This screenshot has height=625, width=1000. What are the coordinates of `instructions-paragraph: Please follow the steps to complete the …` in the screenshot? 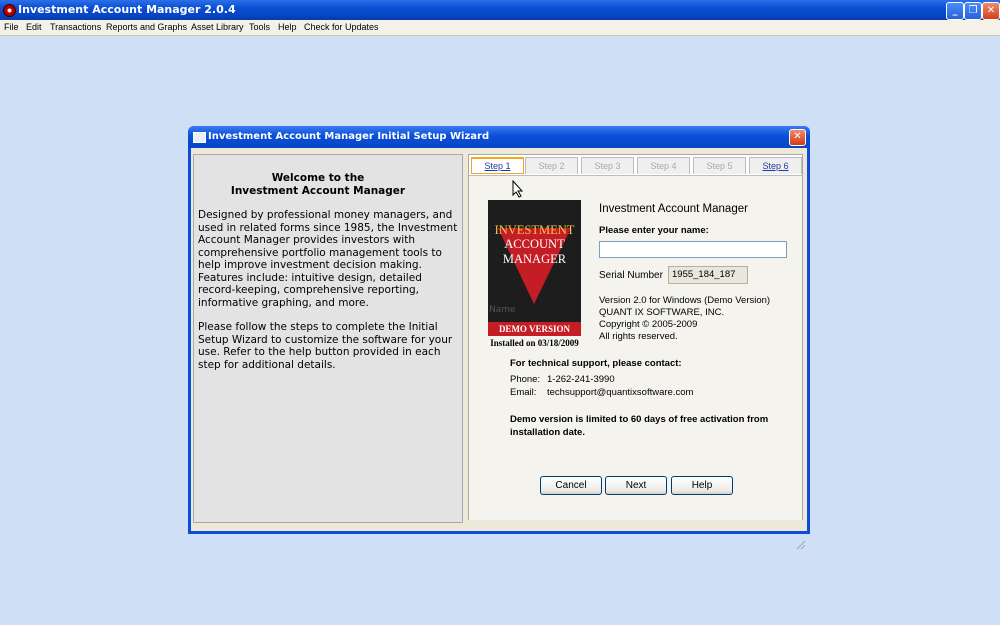 It's located at (325, 346).